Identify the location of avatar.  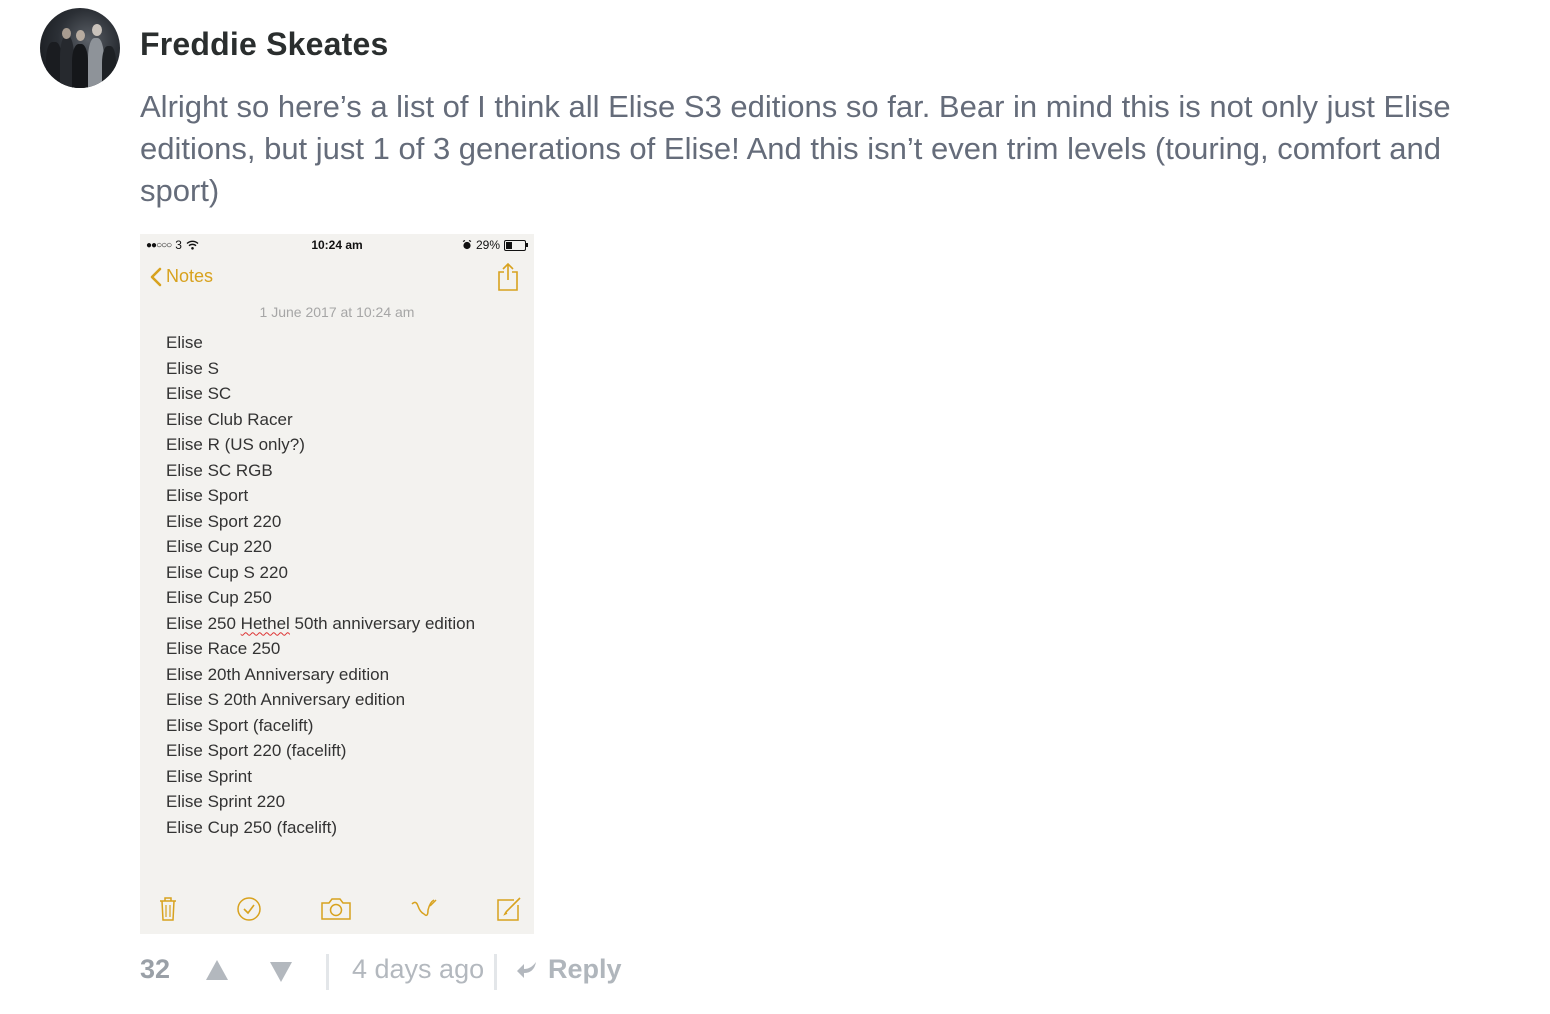
(80, 48).